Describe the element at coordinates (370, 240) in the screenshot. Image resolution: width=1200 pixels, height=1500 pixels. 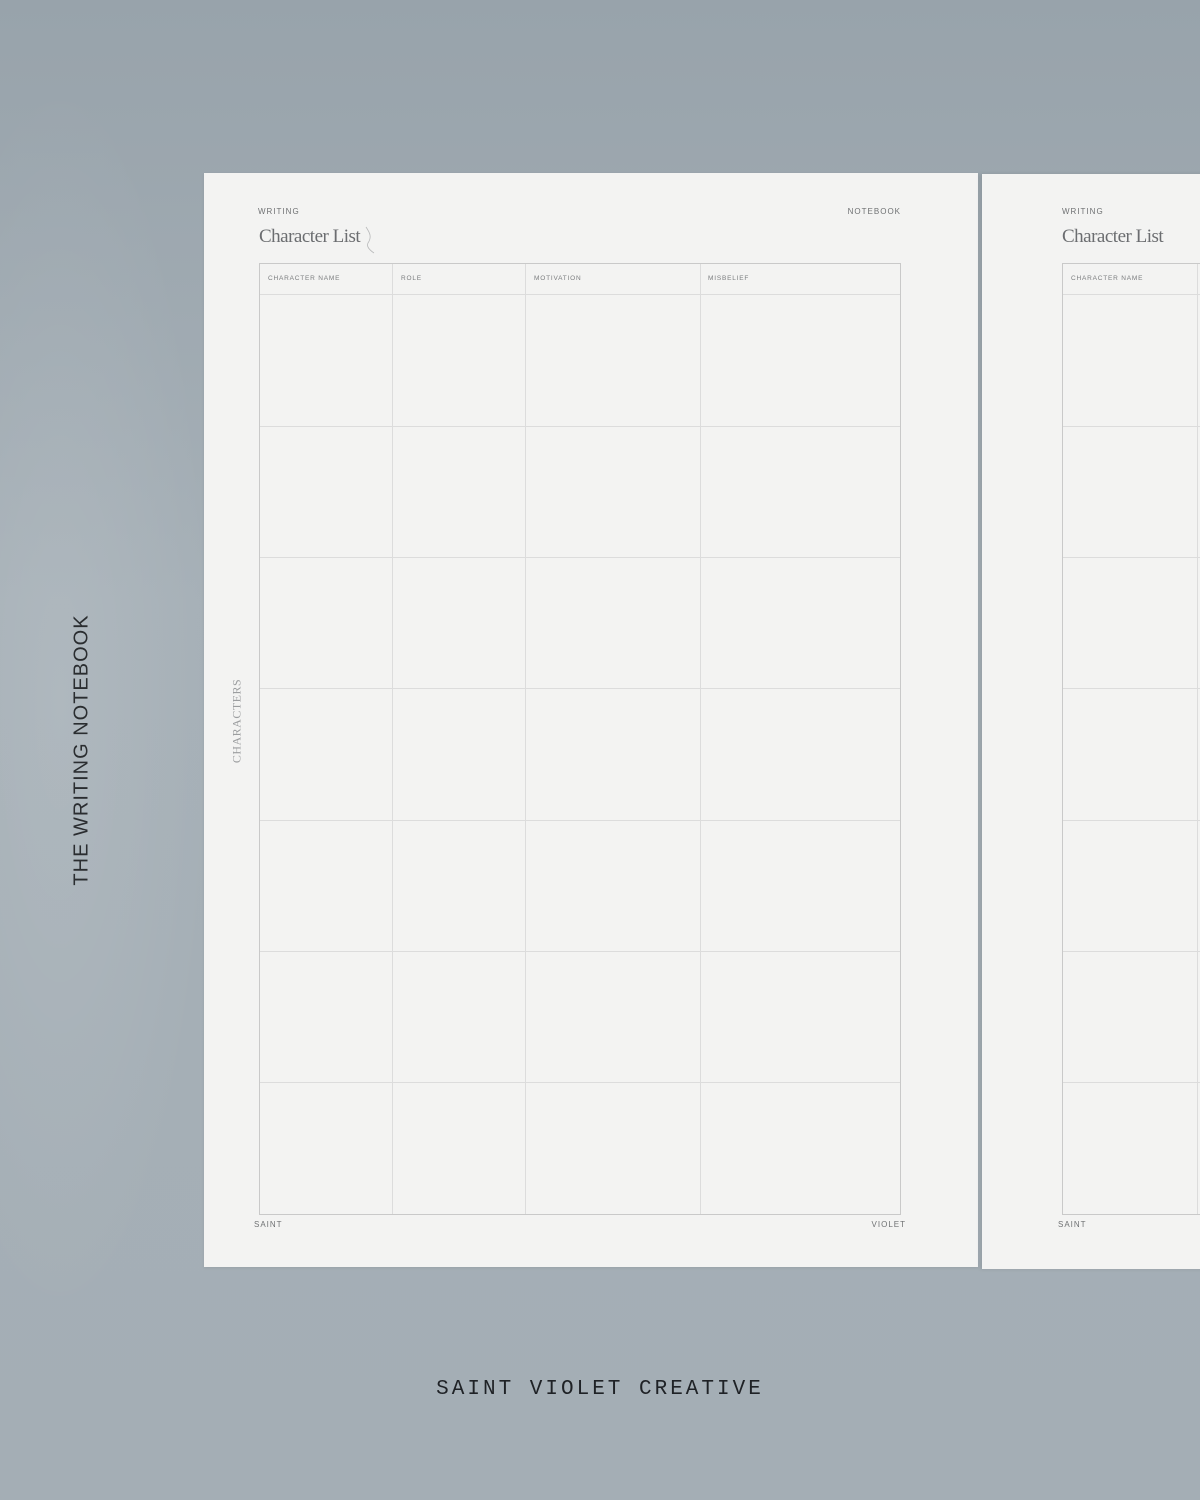
I see `pen-mark-icon` at that location.